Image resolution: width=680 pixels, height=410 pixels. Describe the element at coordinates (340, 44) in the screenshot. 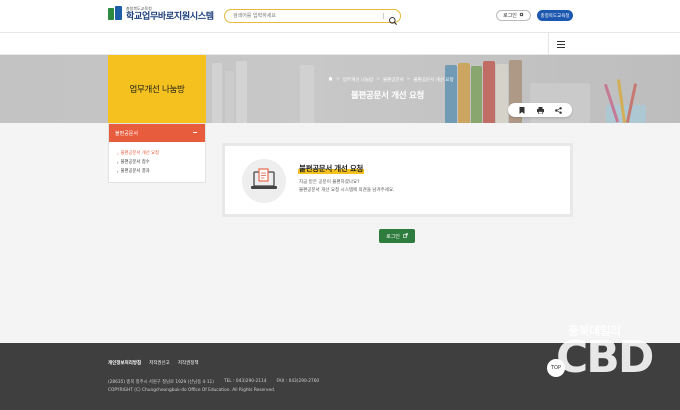

I see `navigation-bar` at that location.